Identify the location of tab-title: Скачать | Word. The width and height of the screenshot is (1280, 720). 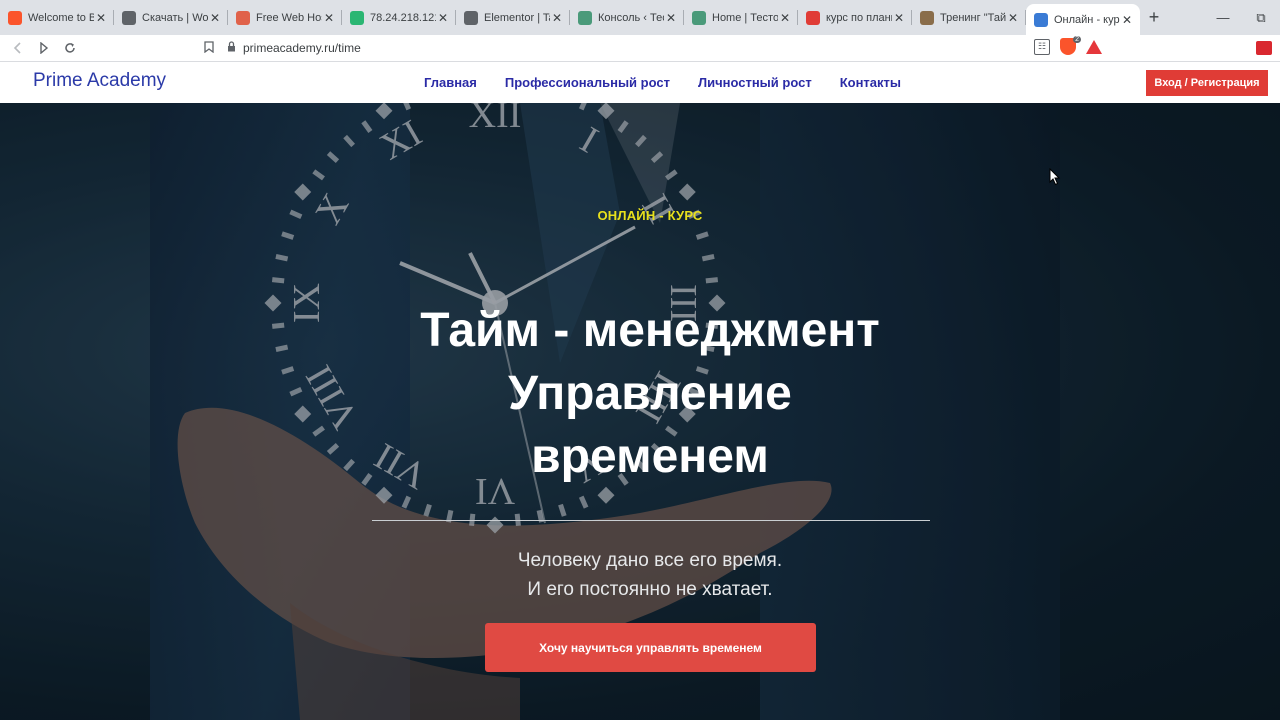
(175, 17).